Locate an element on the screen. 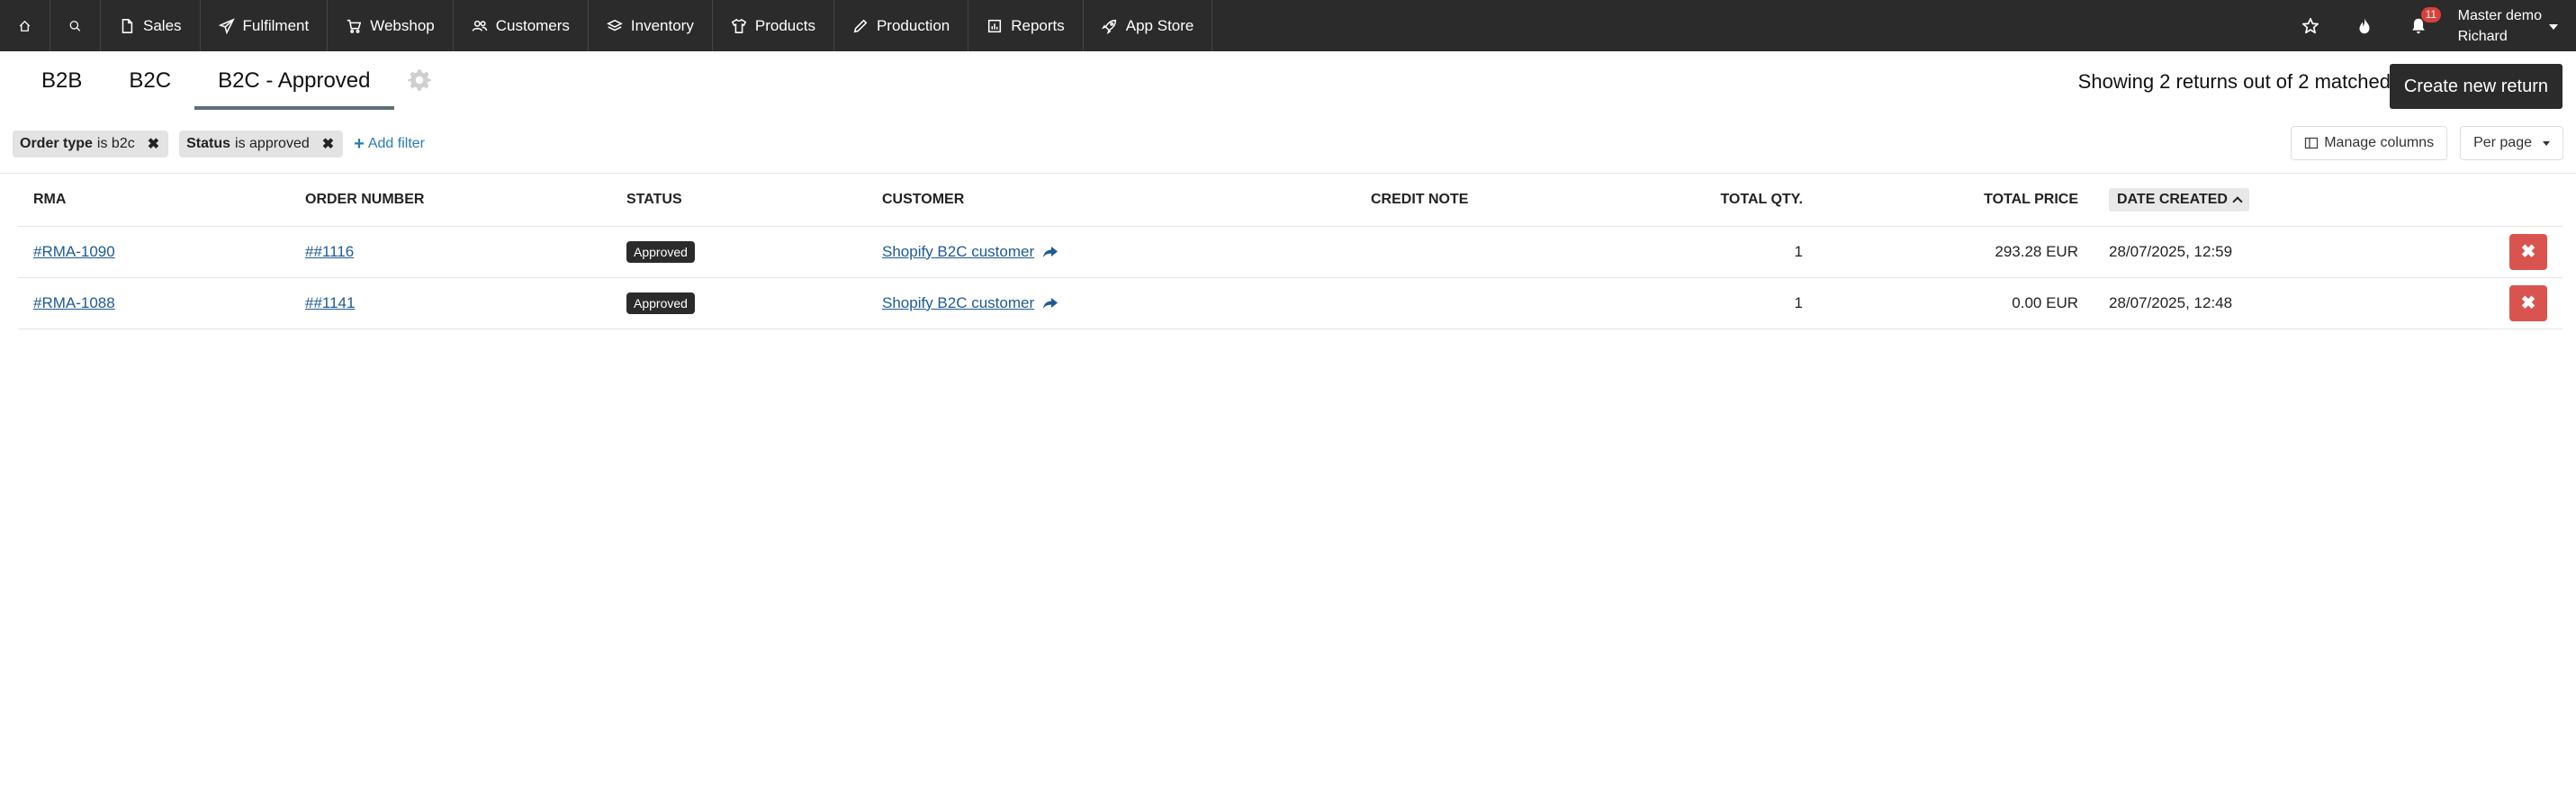  pencil-icon is located at coordinates (860, 26).